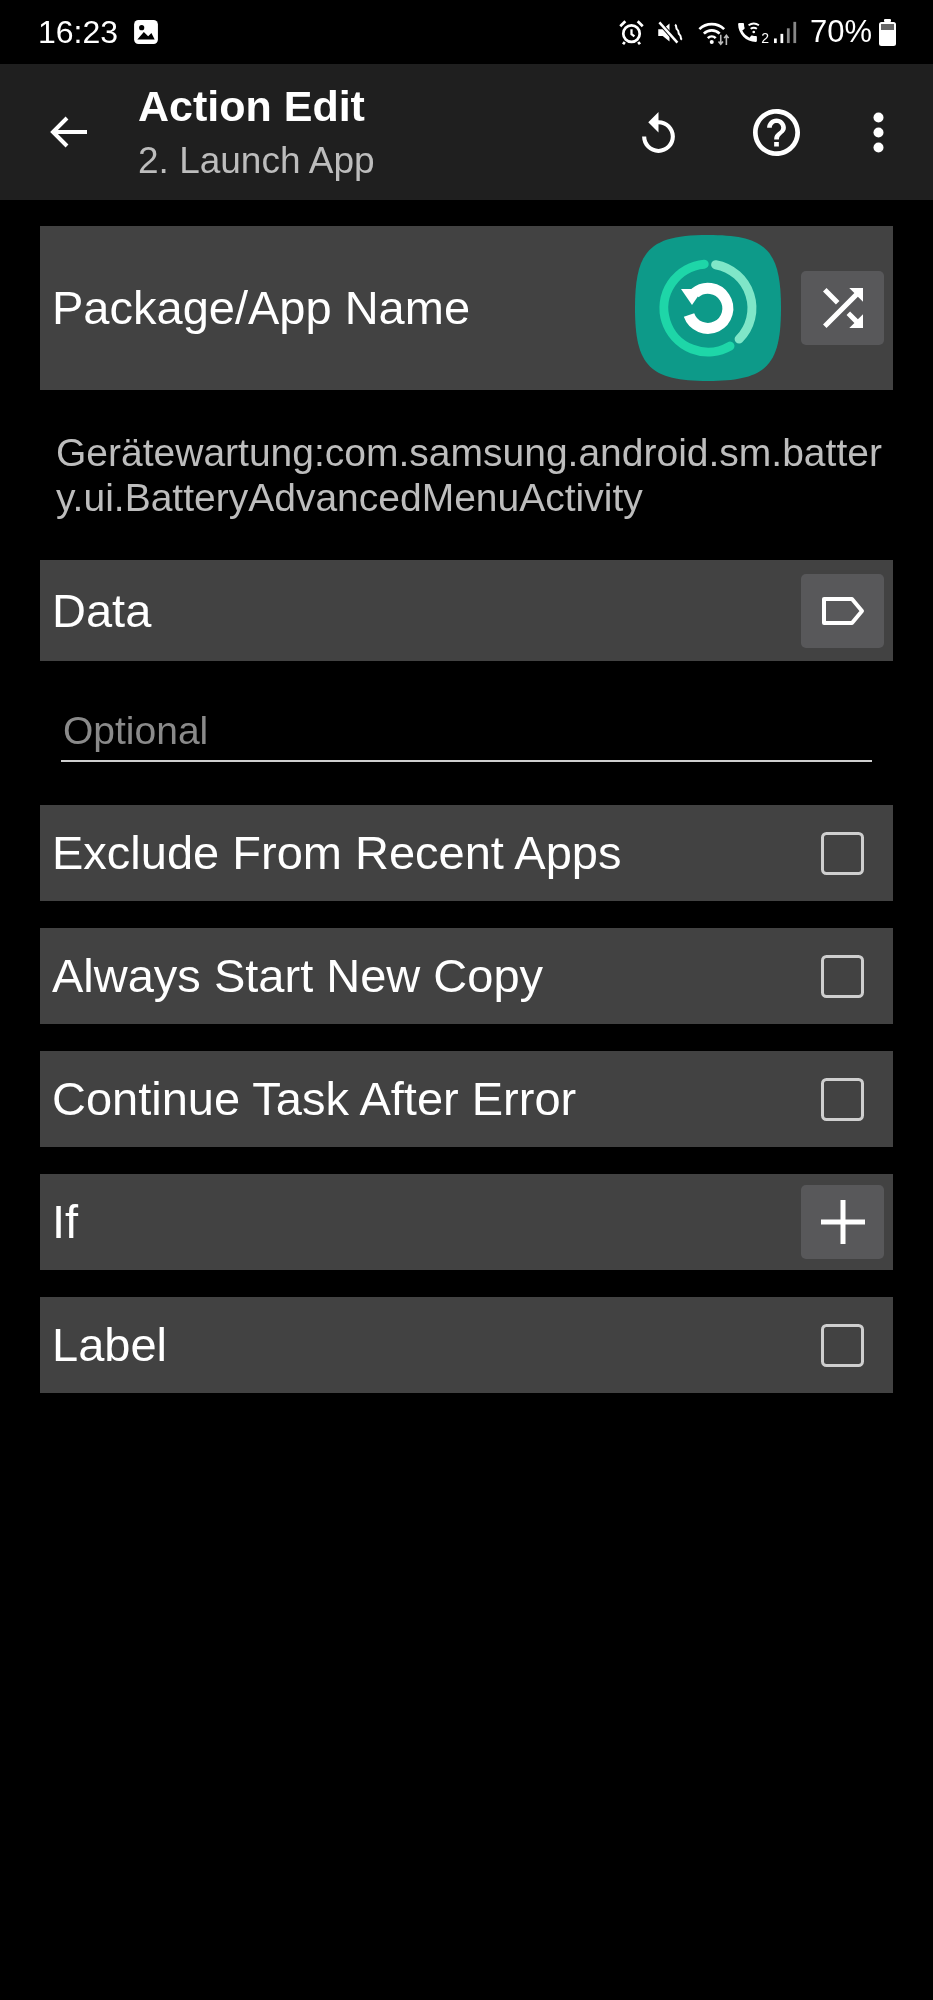 The image size is (933, 2000). I want to click on plus-icon, so click(842, 1222).